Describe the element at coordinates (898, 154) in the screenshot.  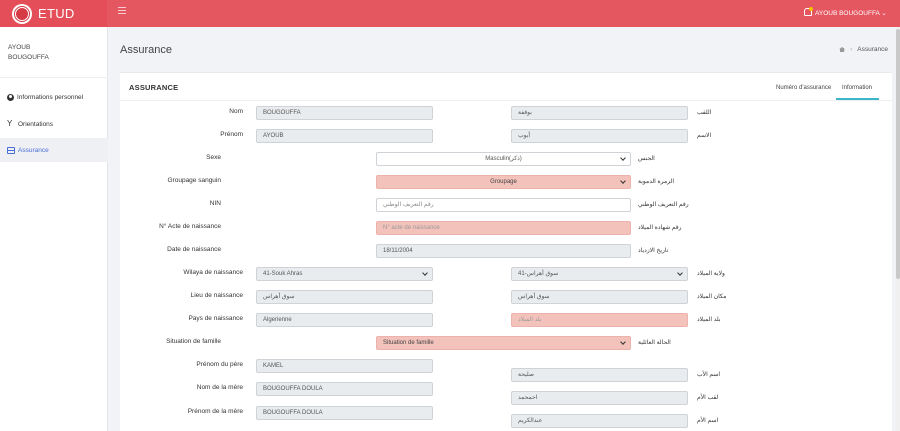
I see `scrollbar-thumb` at that location.